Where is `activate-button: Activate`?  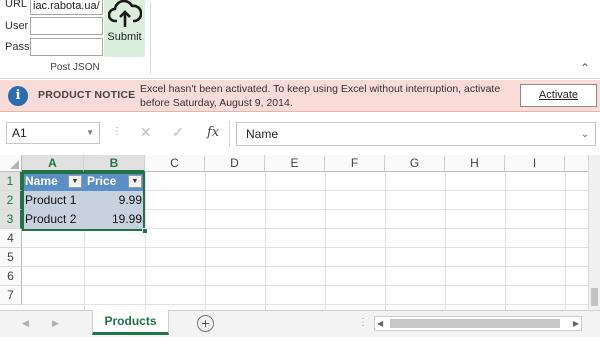 activate-button: Activate is located at coordinates (558, 95).